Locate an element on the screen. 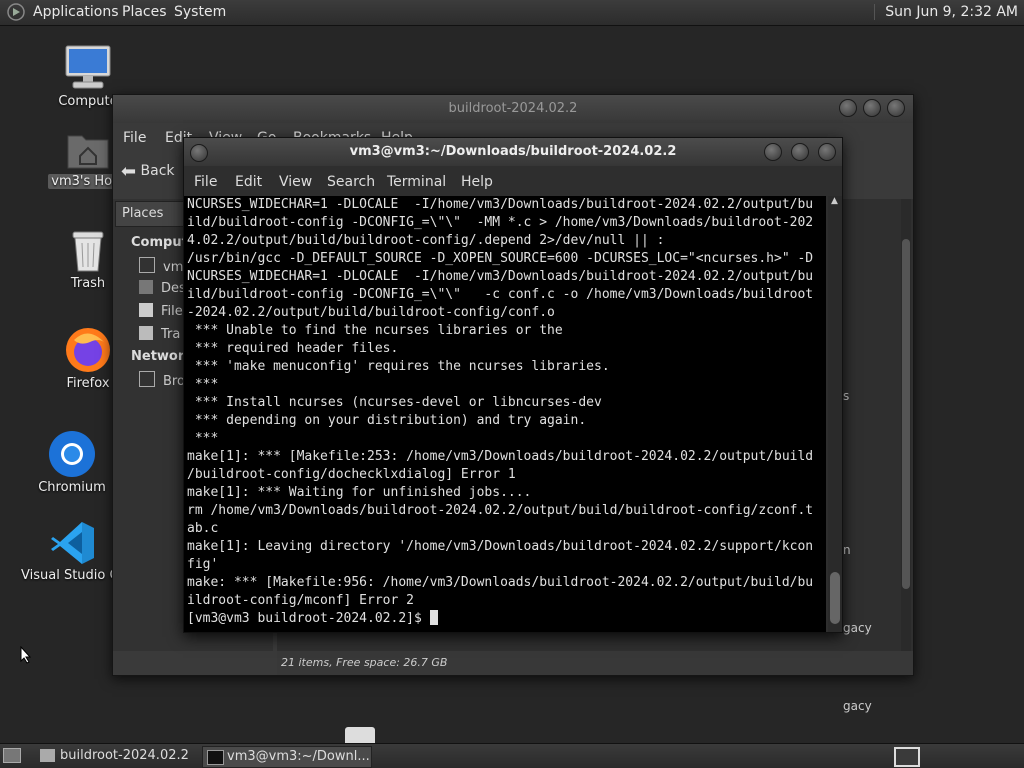 Image resolution: width=1024 pixels, height=768 pixels. home-folder-icon is located at coordinates (88, 152).